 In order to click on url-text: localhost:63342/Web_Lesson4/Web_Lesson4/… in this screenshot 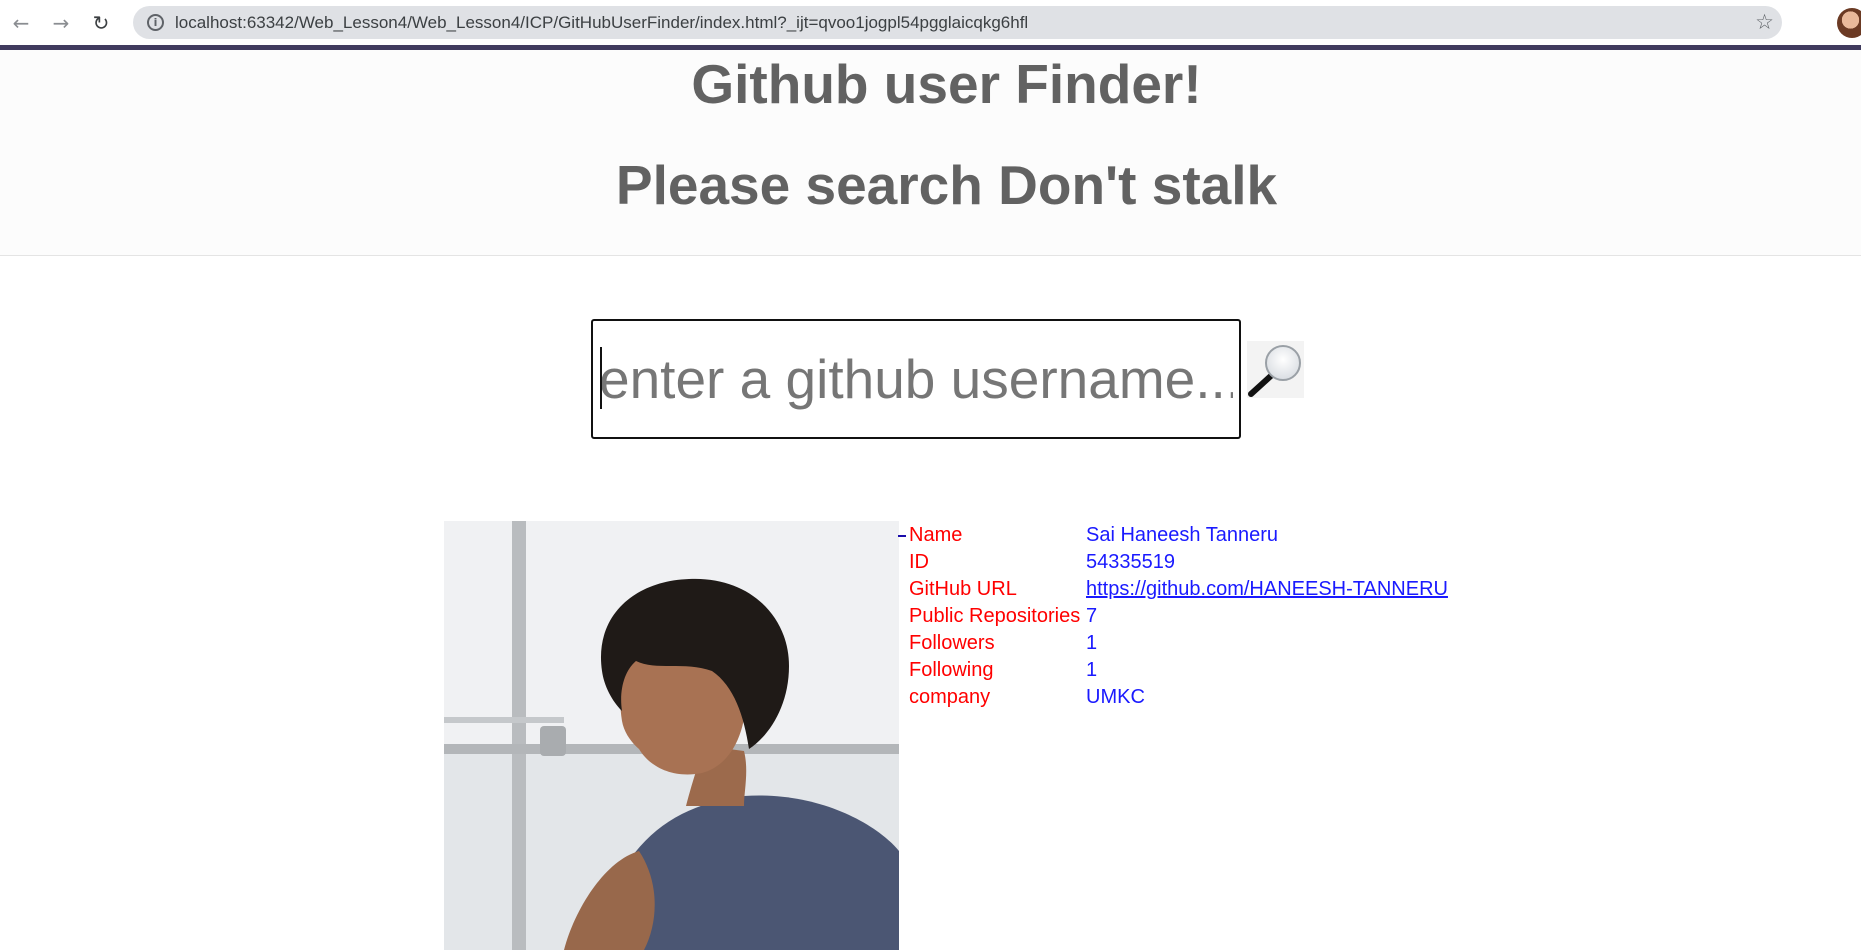, I will do `click(601, 23)`.